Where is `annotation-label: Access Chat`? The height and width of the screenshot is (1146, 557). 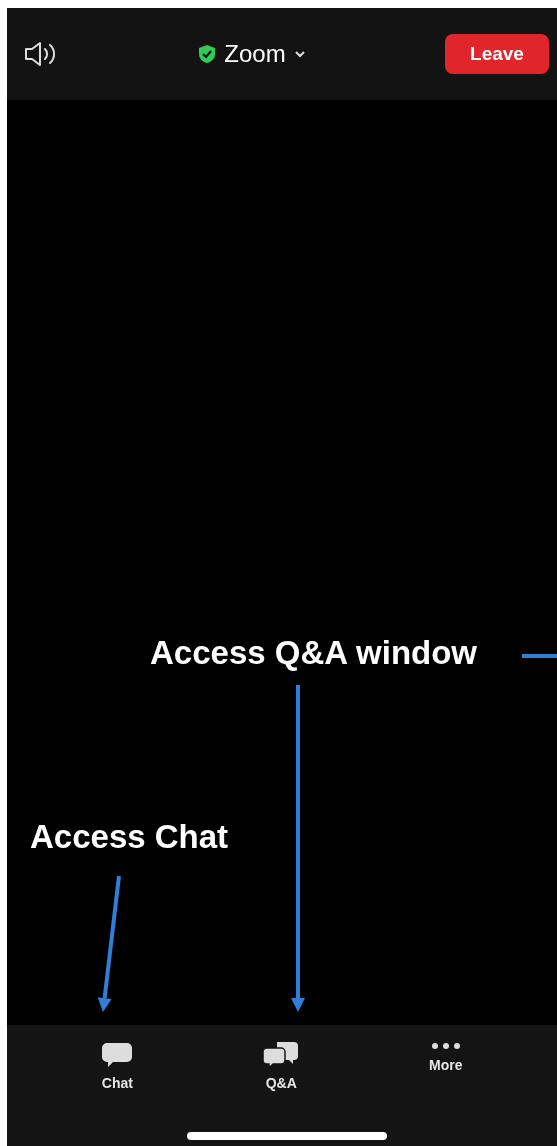 annotation-label: Access Chat is located at coordinates (129, 837).